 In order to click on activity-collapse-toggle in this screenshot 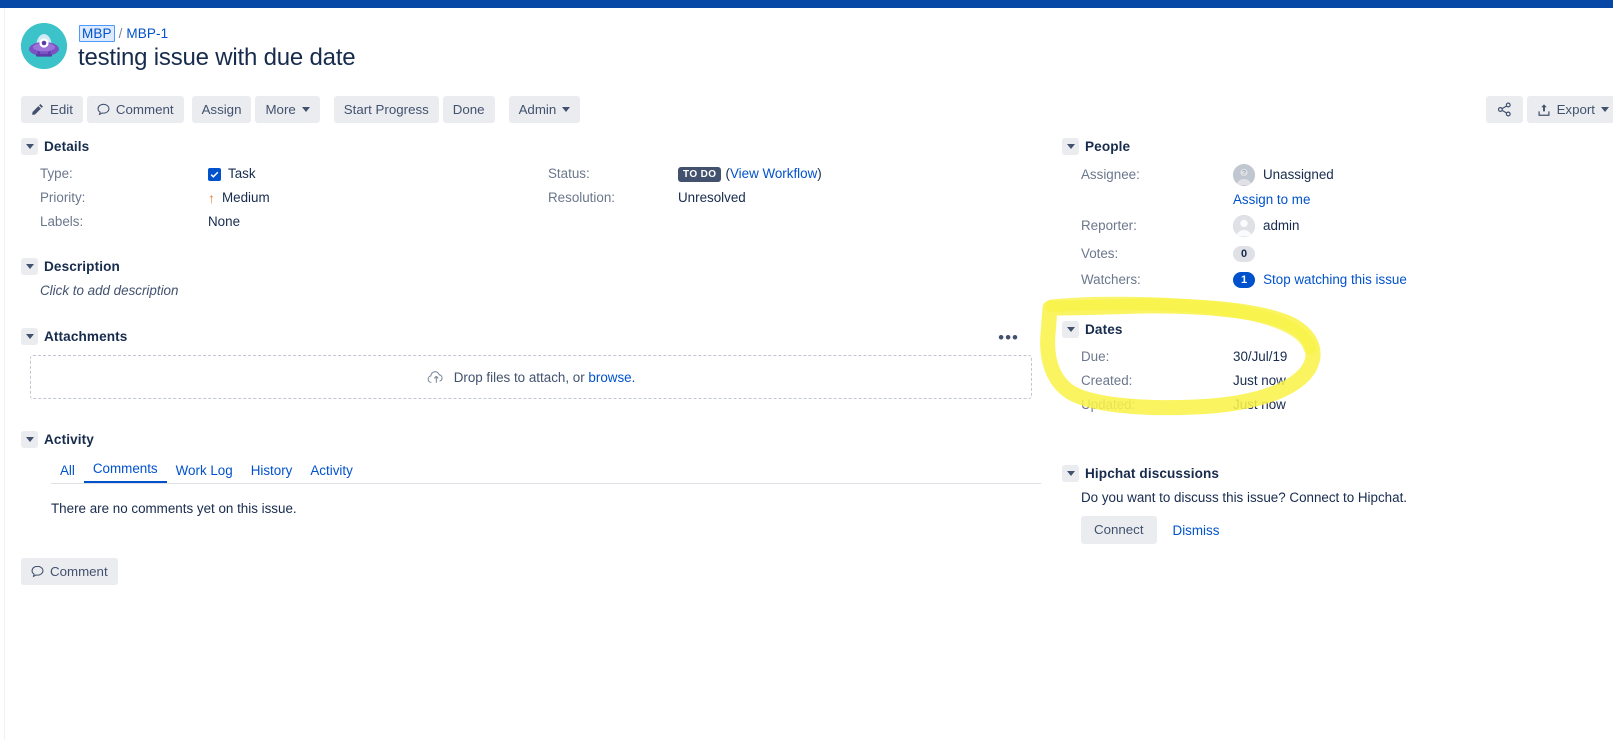, I will do `click(29, 439)`.